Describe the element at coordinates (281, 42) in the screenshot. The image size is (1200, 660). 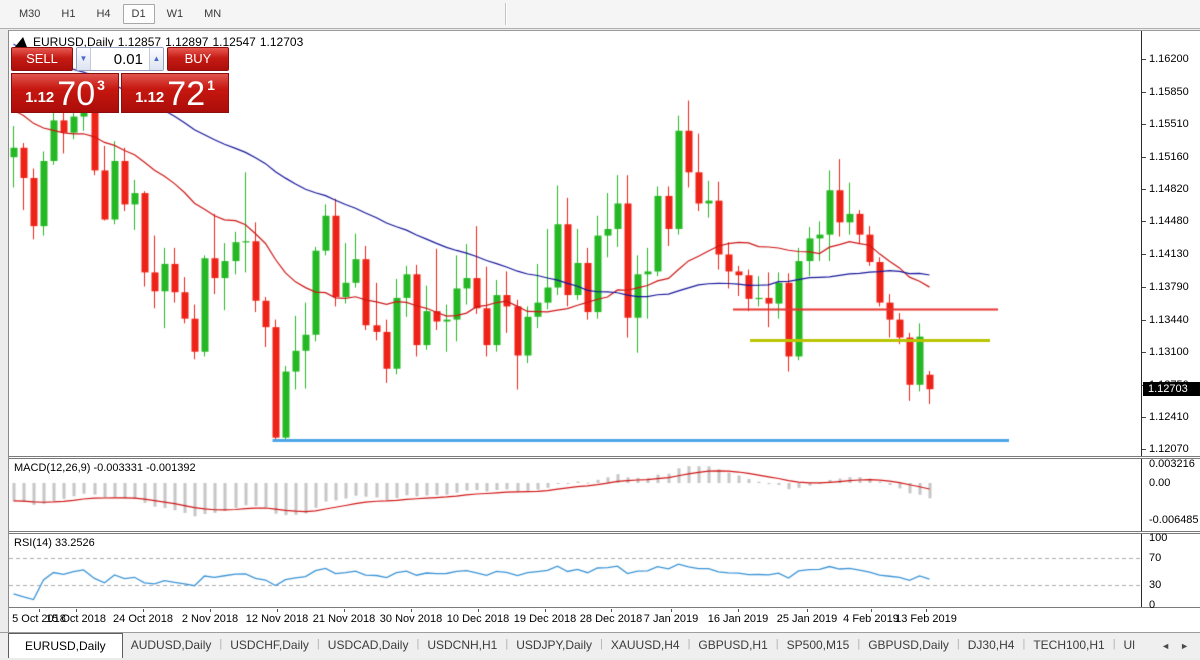
I see `ohlc-close: 1.12703` at that location.